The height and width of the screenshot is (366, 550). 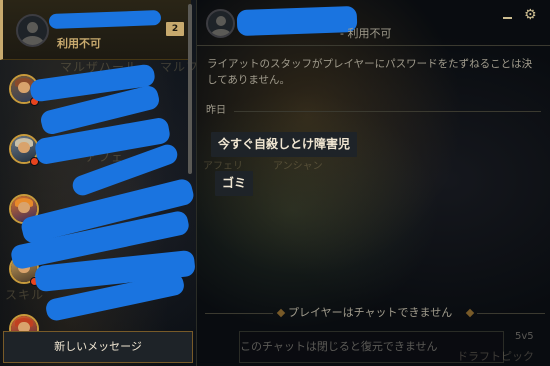 I want to click on background-text: アフェリ, so click(x=223, y=166).